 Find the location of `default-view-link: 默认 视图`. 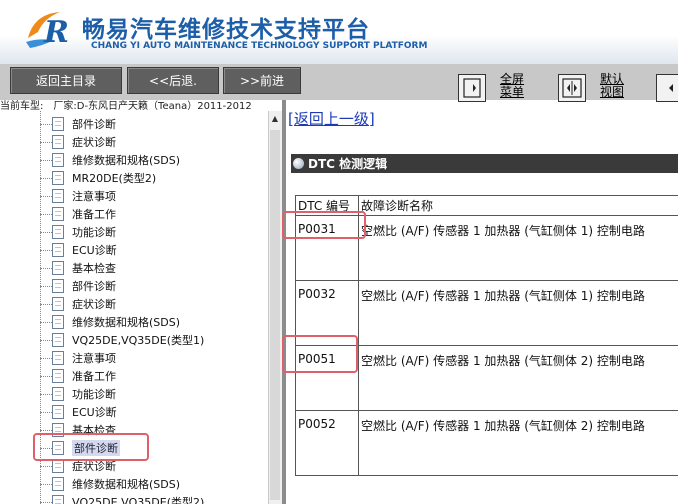

default-view-link: 默认 视图 is located at coordinates (612, 86).